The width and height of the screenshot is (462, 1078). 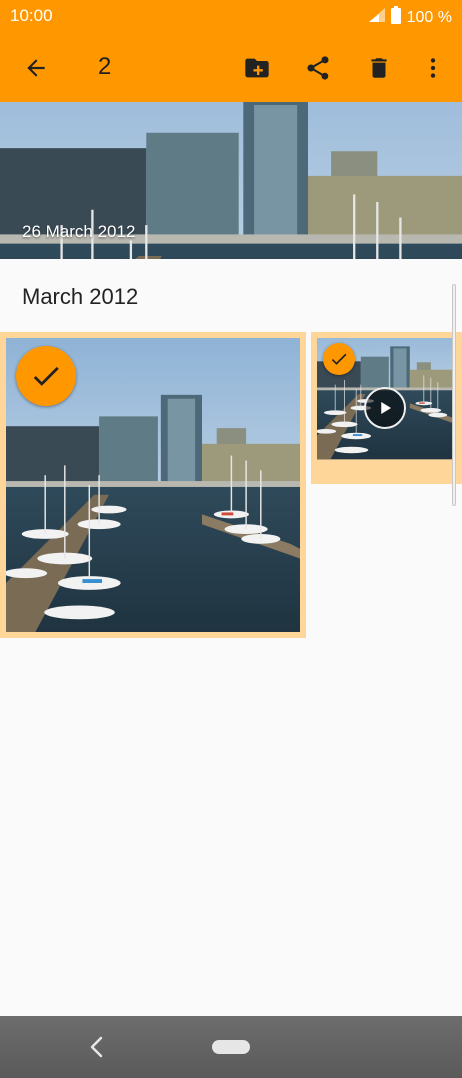 I want to click on selected-count: 2, so click(x=105, y=66).